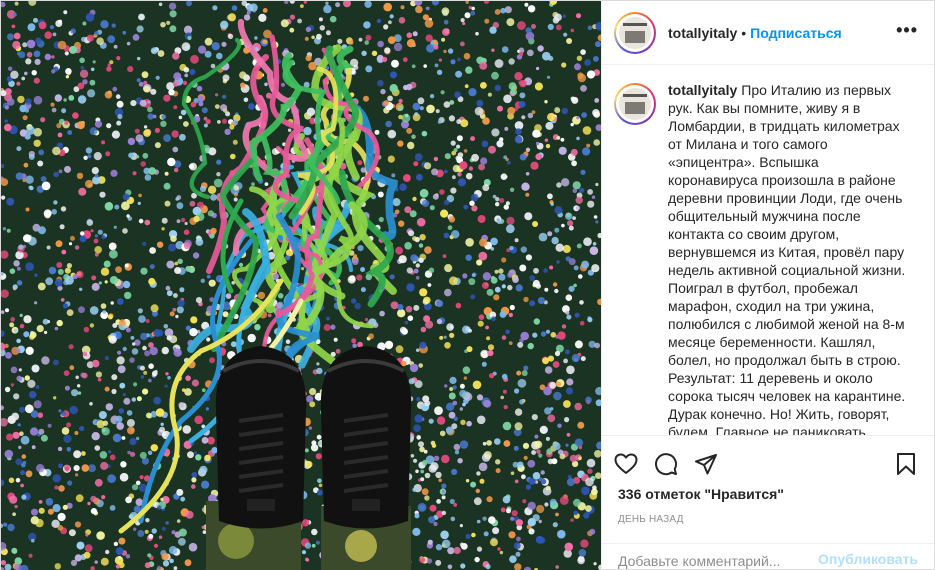 The image size is (935, 570). Describe the element at coordinates (868, 560) in the screenshot. I see `publish-button: Опубликовать` at that location.